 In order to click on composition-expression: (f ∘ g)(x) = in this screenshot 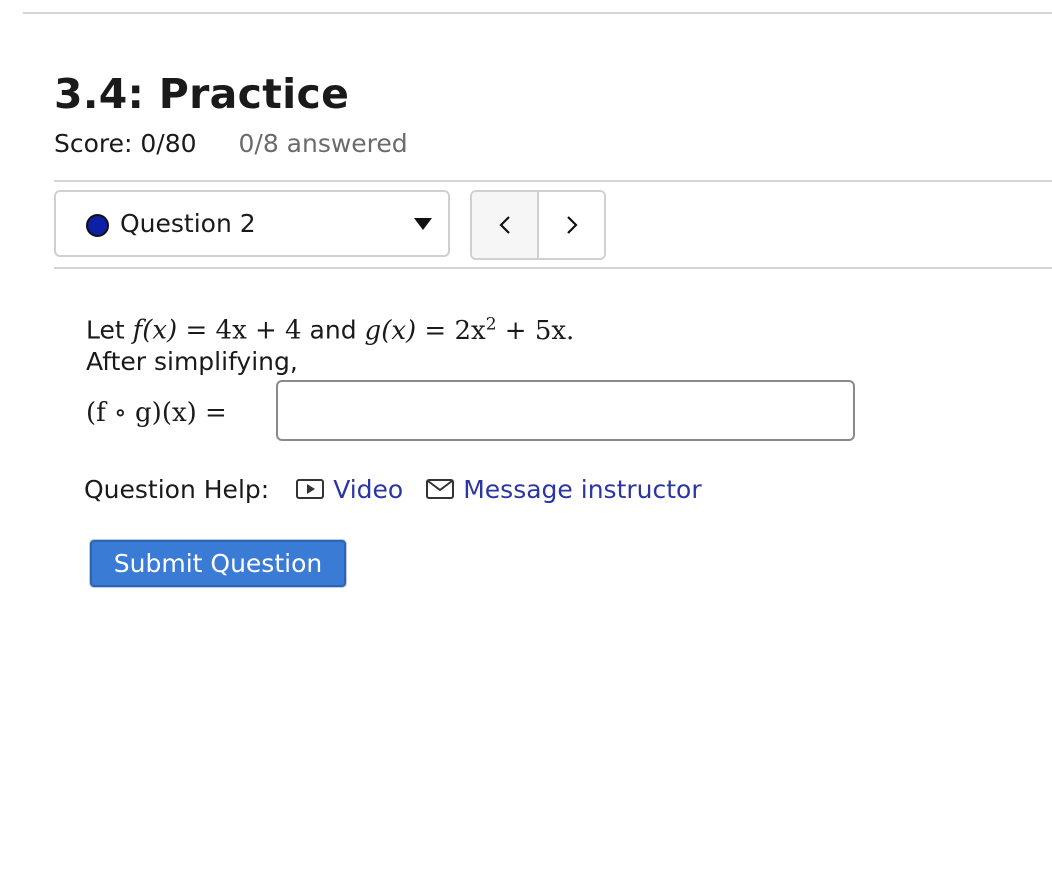, I will do `click(156, 413)`.